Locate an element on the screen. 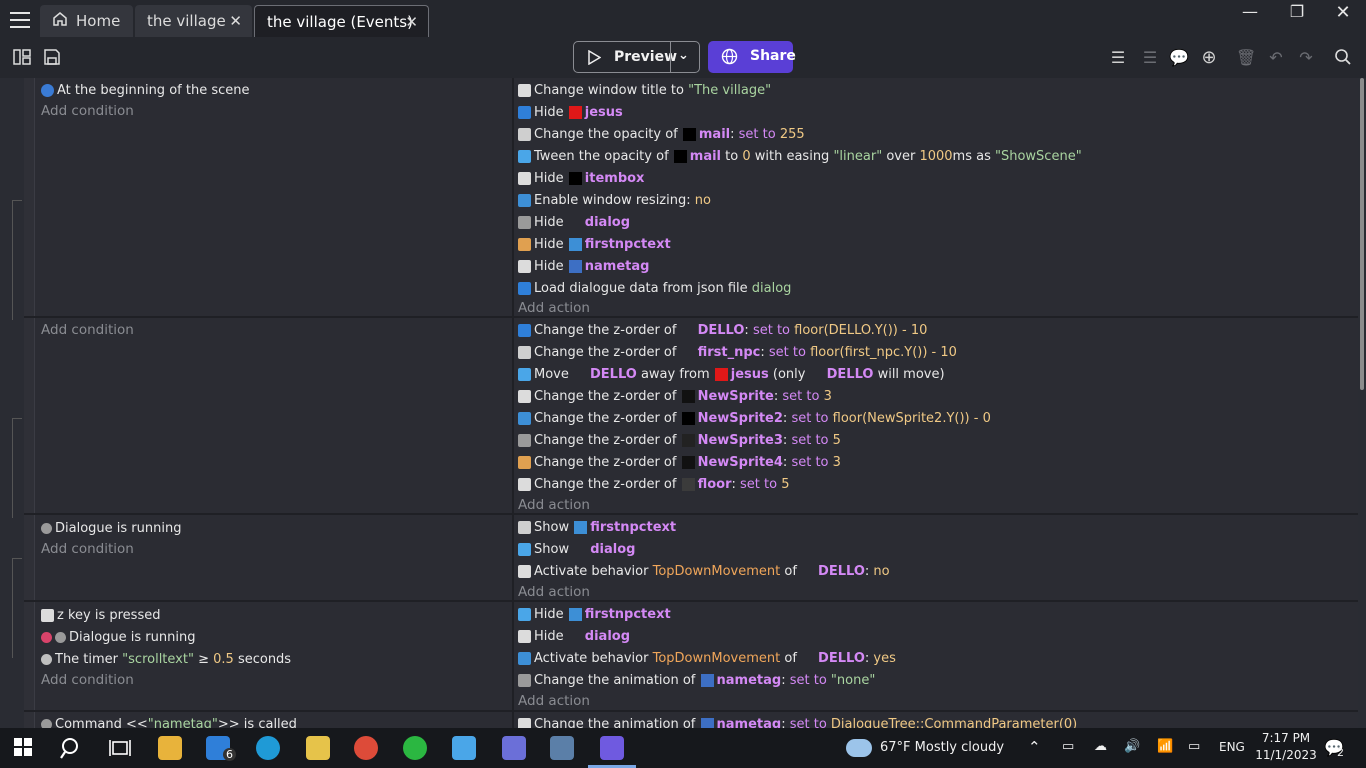 Image resolution: width=1366 pixels, height=768 pixels. meet-icon: ▭ is located at coordinates (1068, 746).